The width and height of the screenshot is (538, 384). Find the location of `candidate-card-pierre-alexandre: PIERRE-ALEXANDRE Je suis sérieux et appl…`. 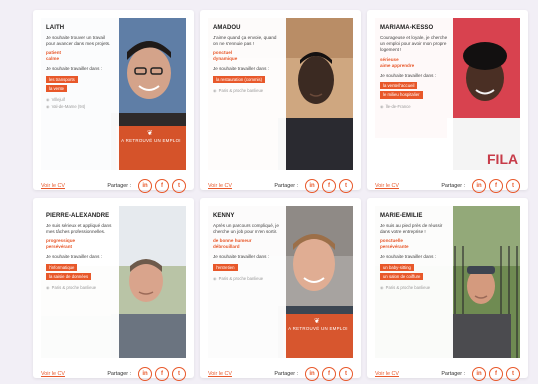

candidate-card-pierre-alexandre: PIERRE-ALEXANDRE Je suis sérieux et appl… is located at coordinates (113, 289).